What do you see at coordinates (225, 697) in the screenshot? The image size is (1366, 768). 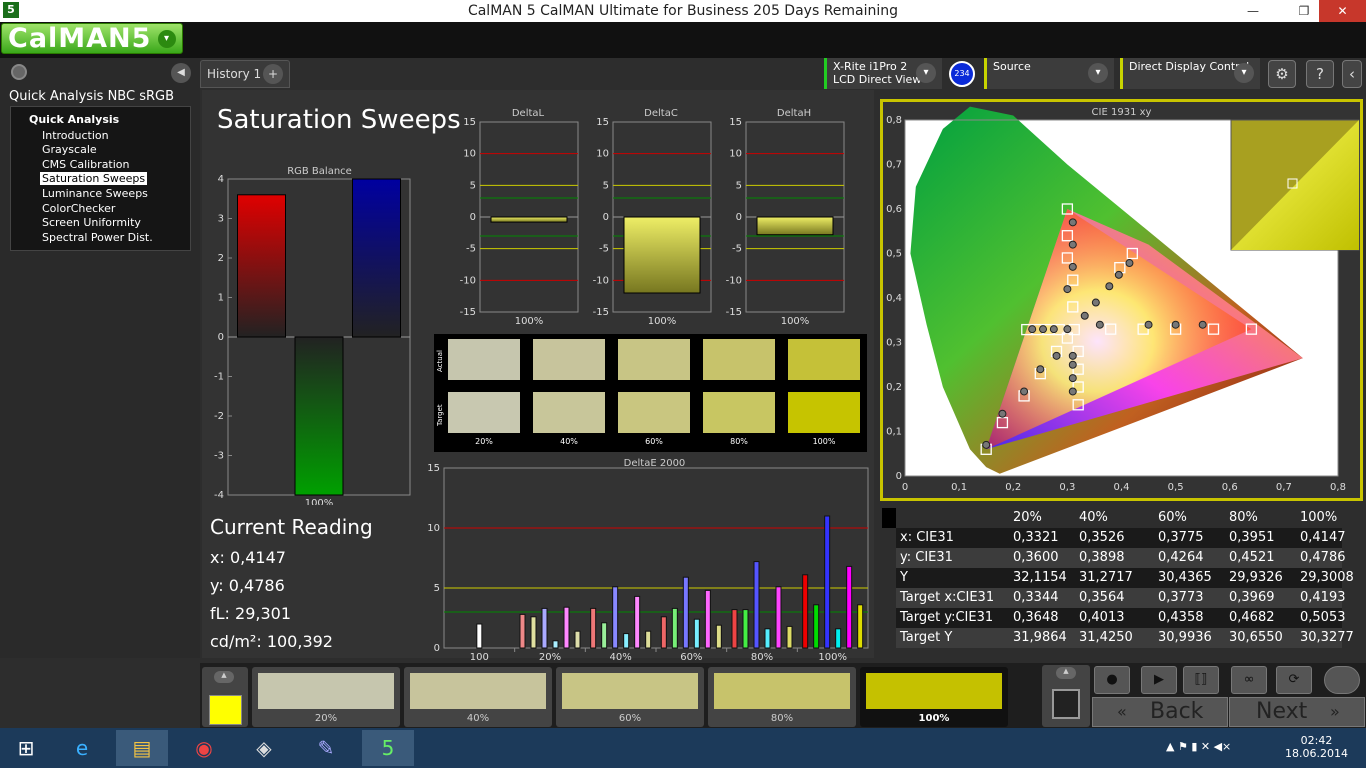 I see `current-patch: ▲` at bounding box center [225, 697].